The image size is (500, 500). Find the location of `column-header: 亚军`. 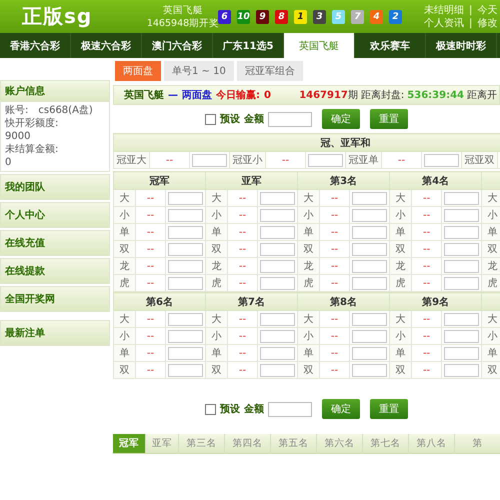

column-header: 亚军 is located at coordinates (252, 181).